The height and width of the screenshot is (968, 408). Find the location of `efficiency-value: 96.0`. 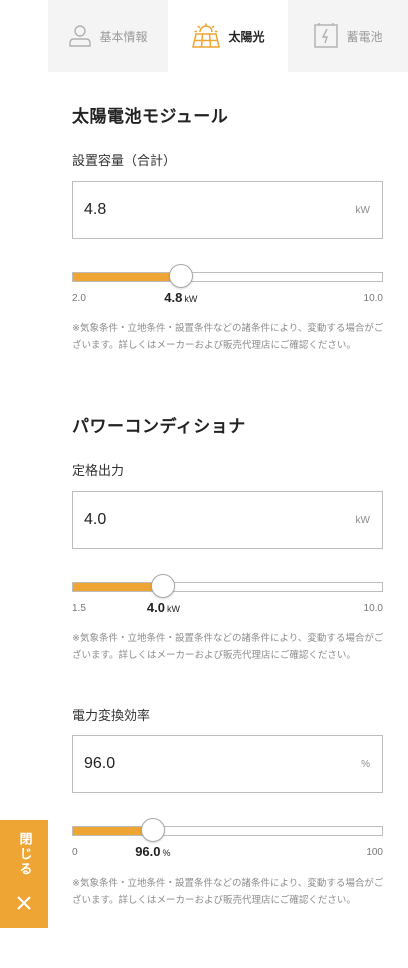

efficiency-value: 96.0 is located at coordinates (100, 763).